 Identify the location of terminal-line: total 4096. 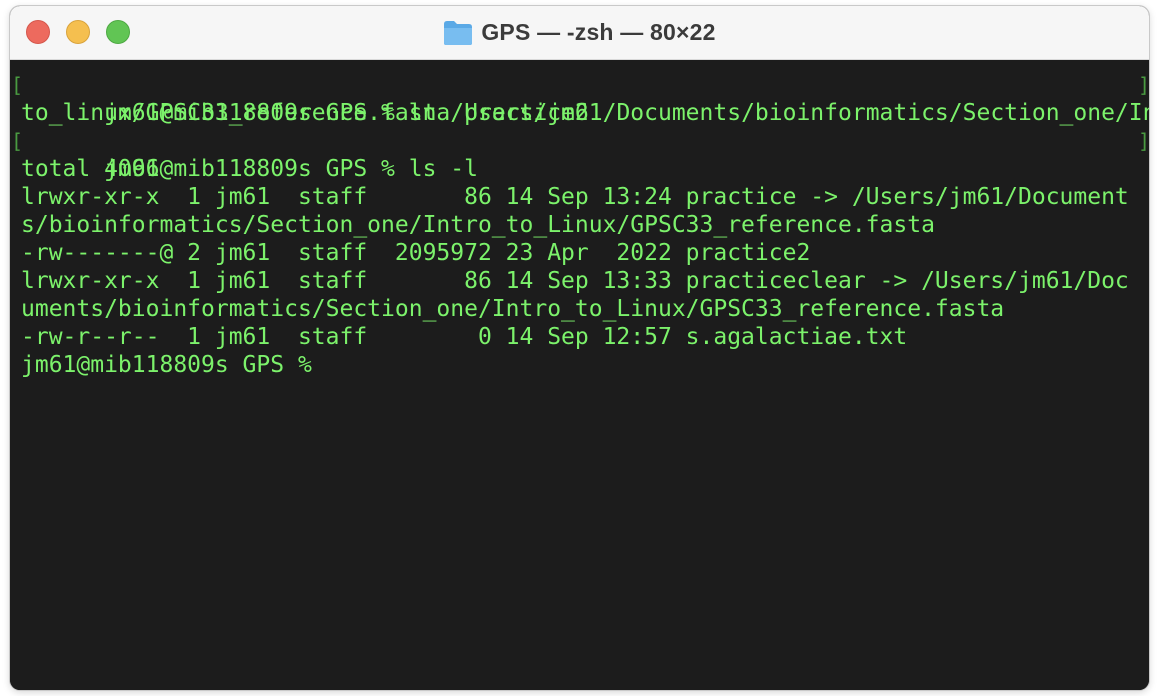
(585, 169).